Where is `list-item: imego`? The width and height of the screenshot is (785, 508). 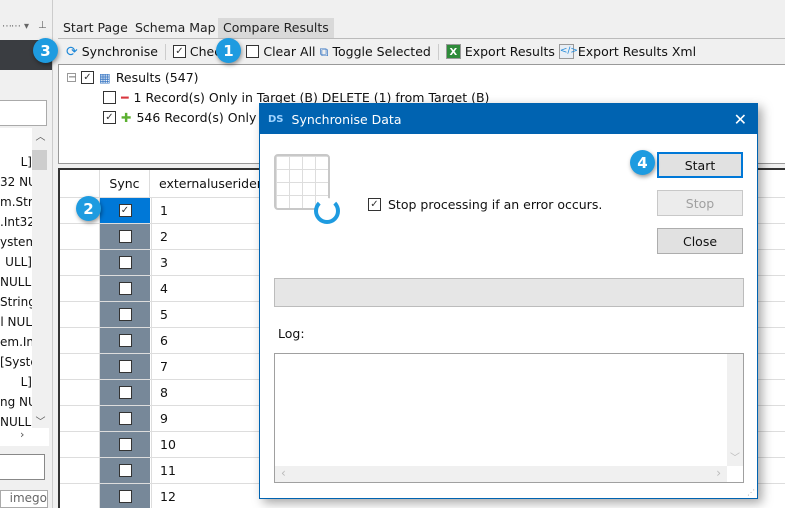
list-item: imego is located at coordinates (28, 498).